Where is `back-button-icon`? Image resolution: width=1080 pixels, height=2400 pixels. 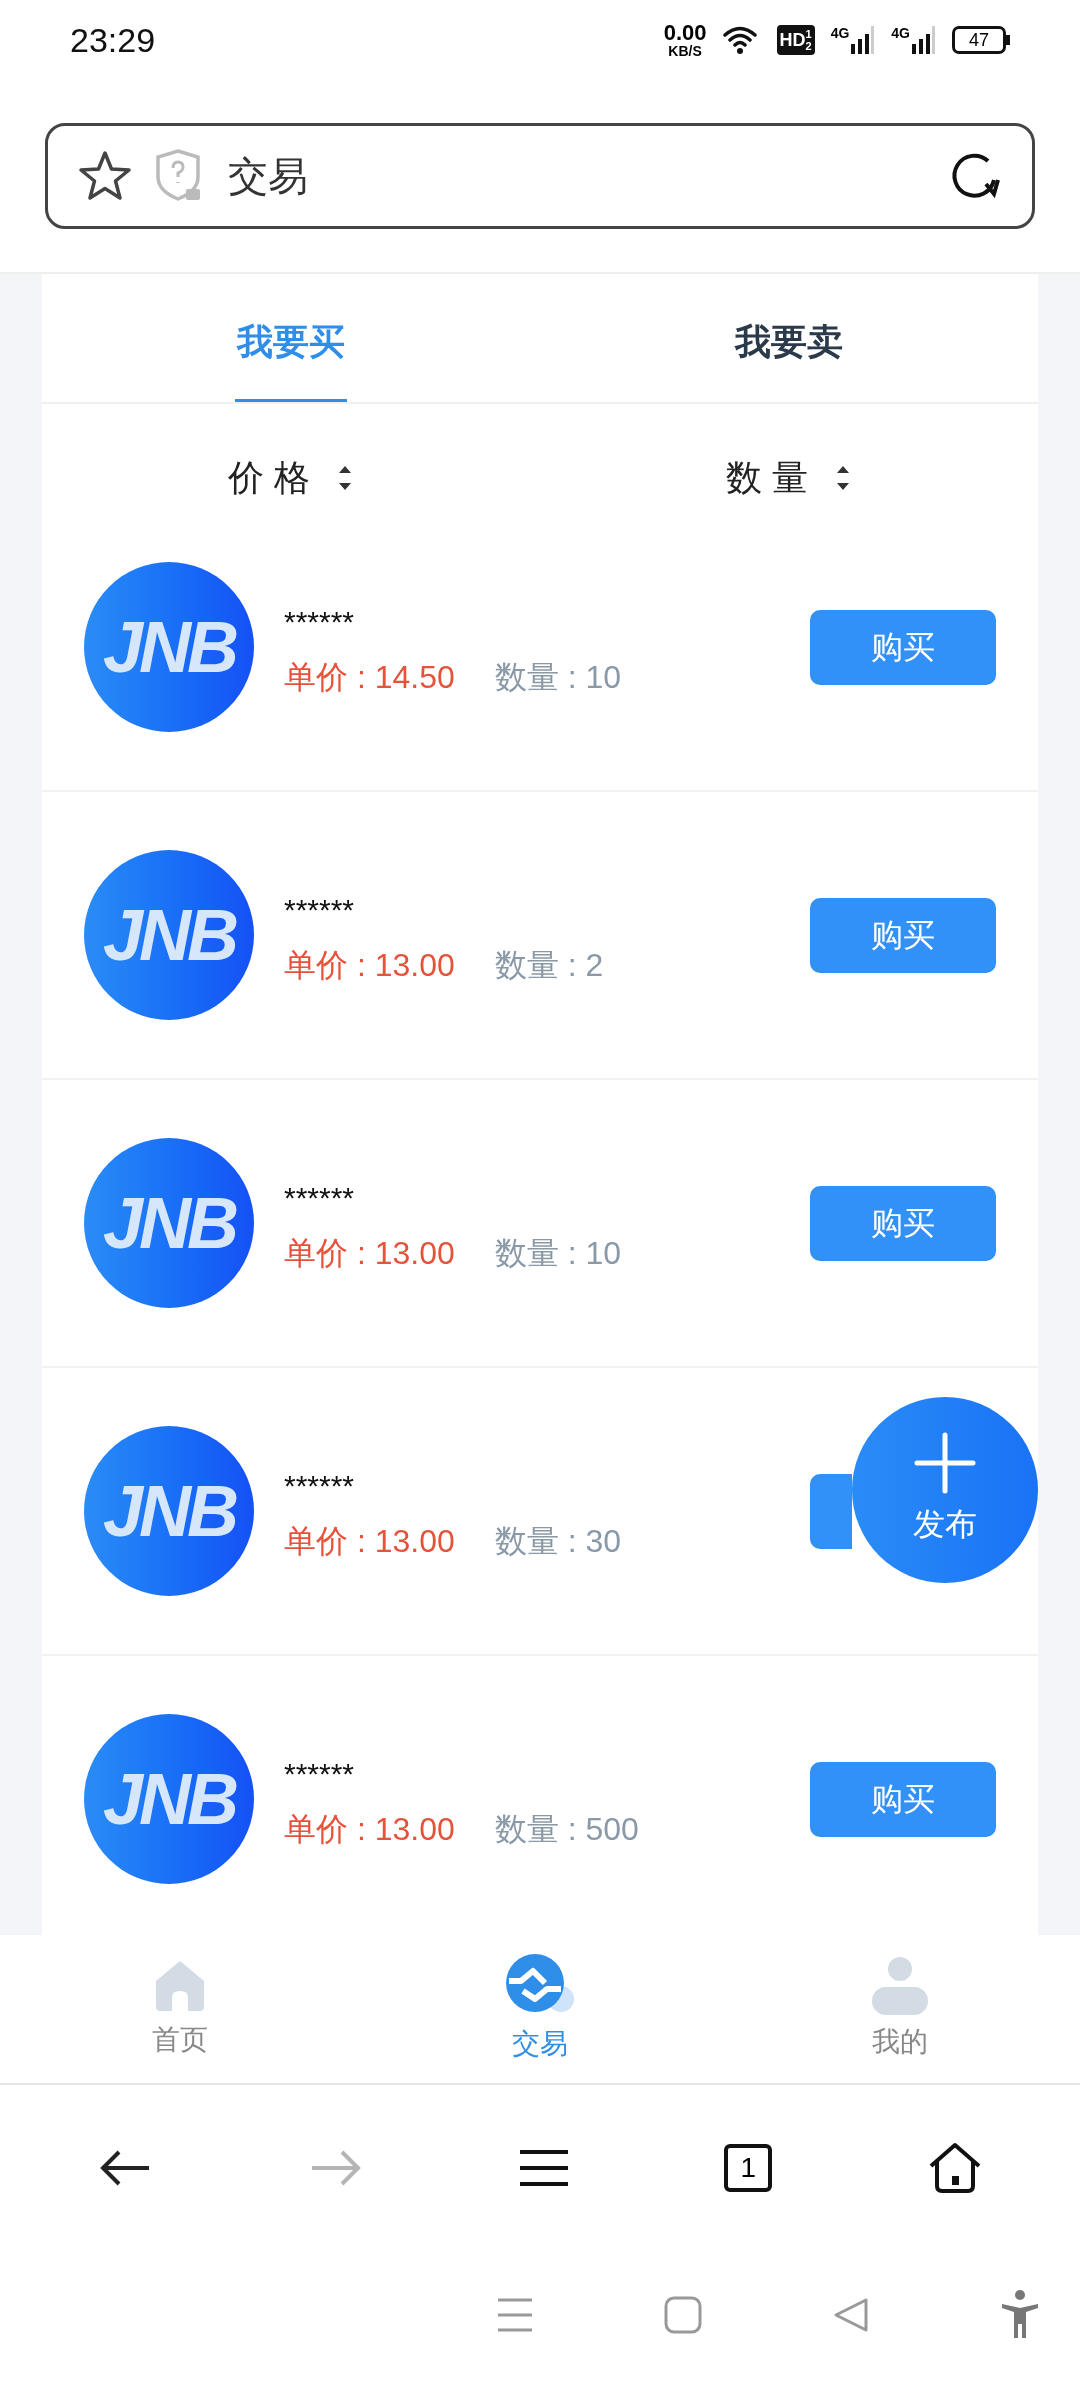
back-button-icon is located at coordinates (851, 2315).